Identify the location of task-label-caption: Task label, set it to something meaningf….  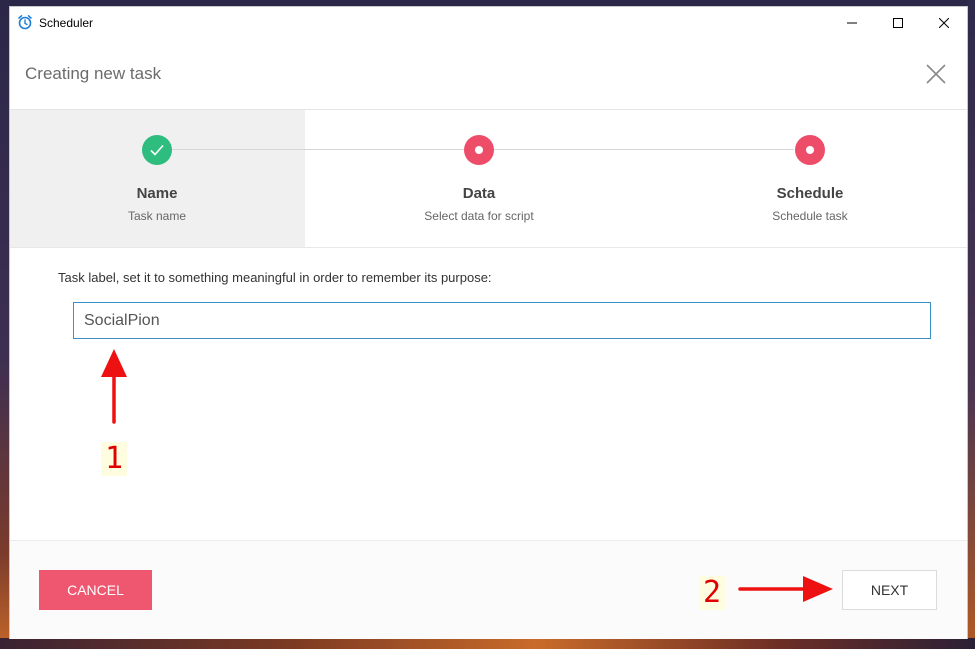
(275, 277).